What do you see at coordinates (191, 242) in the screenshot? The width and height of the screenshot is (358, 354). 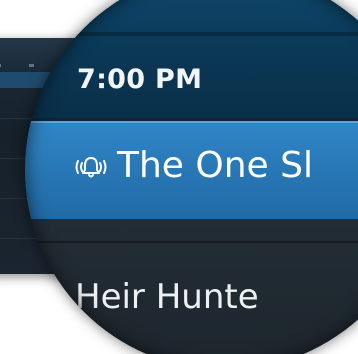 I see `row-divider` at bounding box center [191, 242].